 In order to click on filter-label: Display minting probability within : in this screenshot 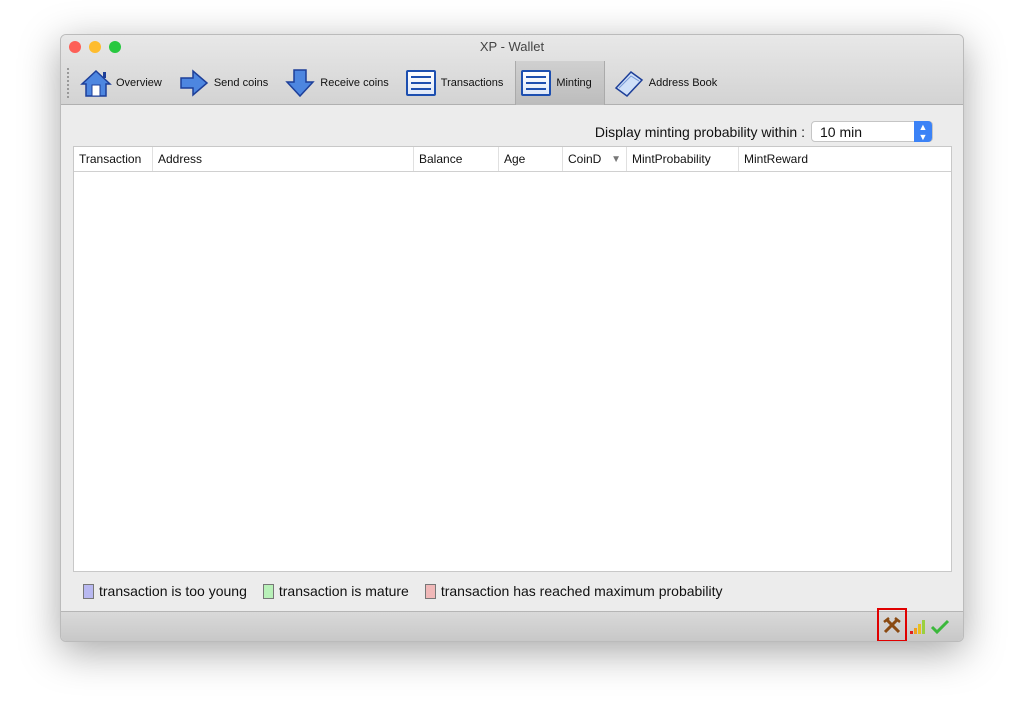, I will do `click(699, 131)`.